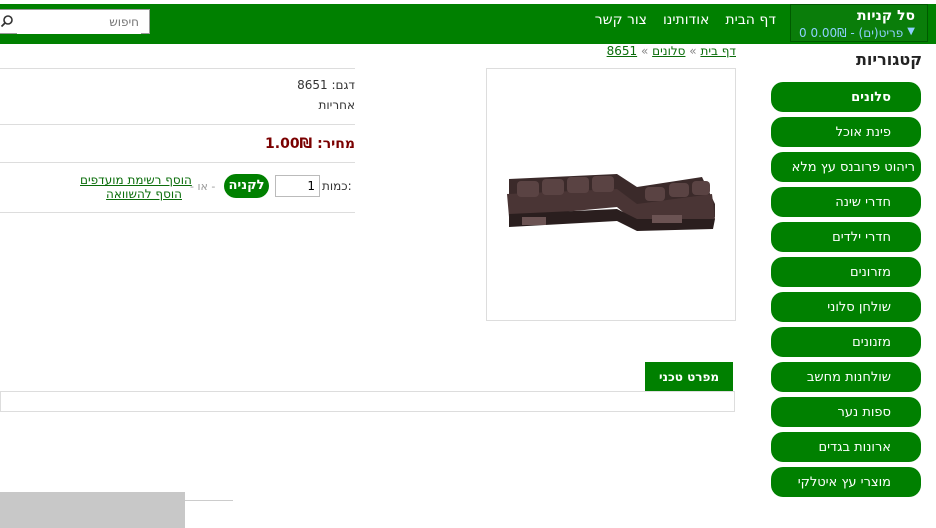 The height and width of the screenshot is (528, 936). I want to click on product-image, so click(611, 194).